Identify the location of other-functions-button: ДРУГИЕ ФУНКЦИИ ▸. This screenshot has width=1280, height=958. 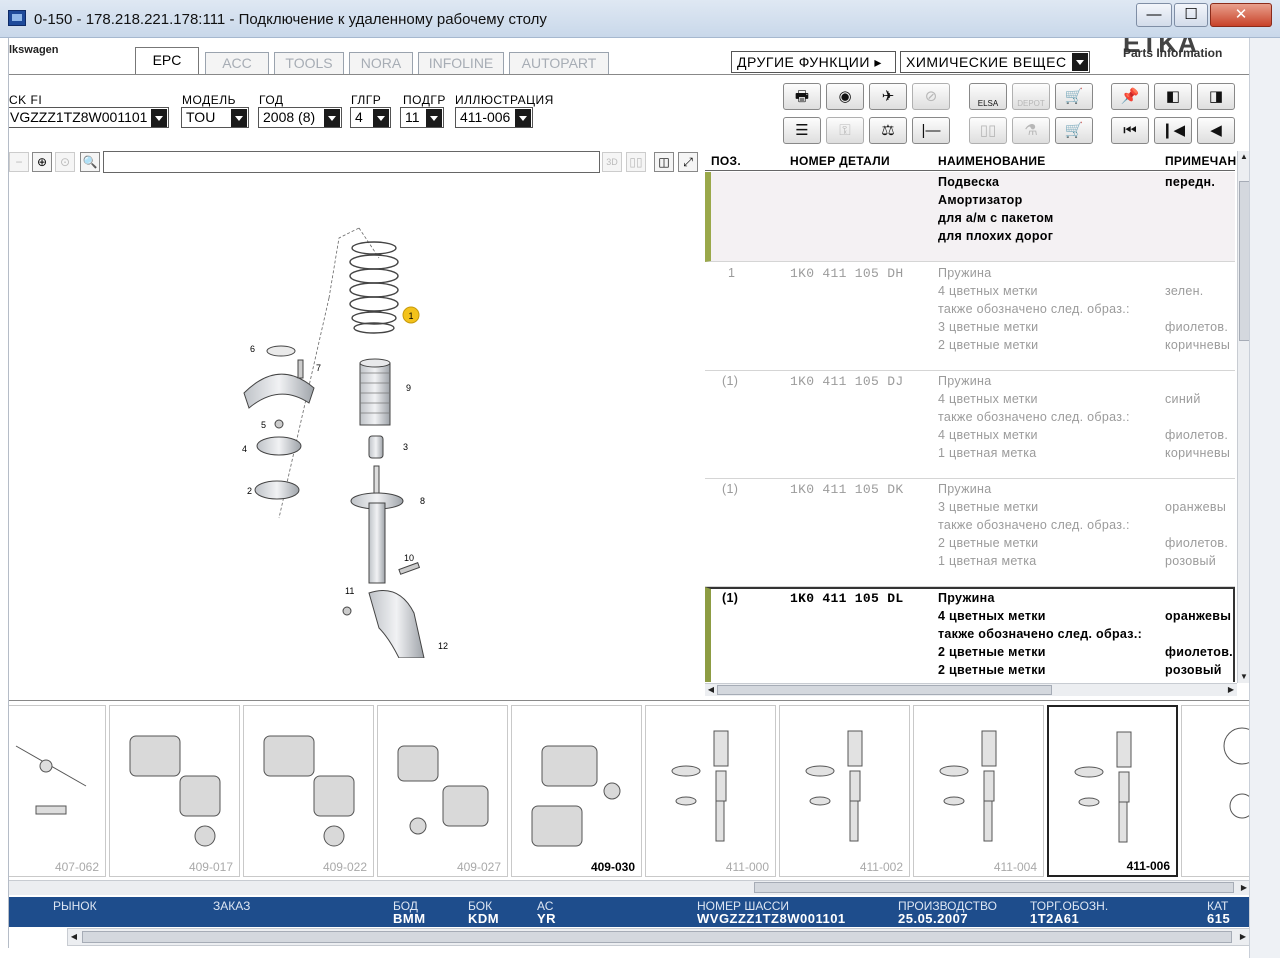
(813, 62).